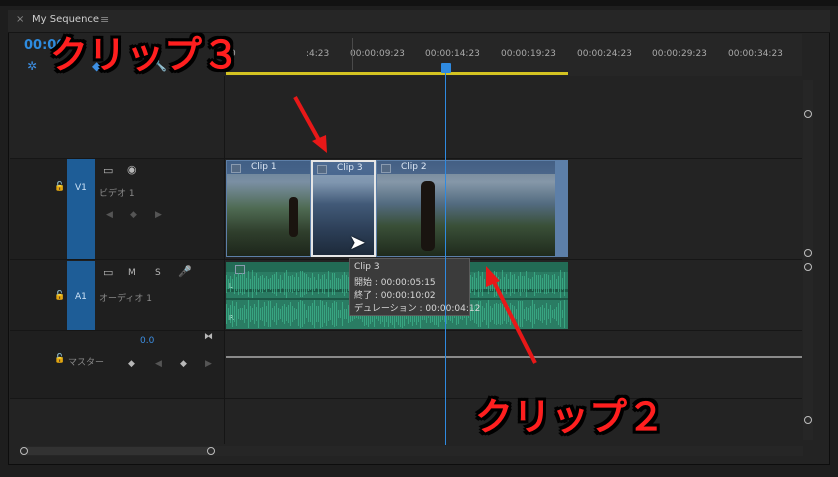 The height and width of the screenshot is (477, 838). Describe the element at coordinates (493, 276) in the screenshot. I see `annotation-arrowhead-bottom` at that location.